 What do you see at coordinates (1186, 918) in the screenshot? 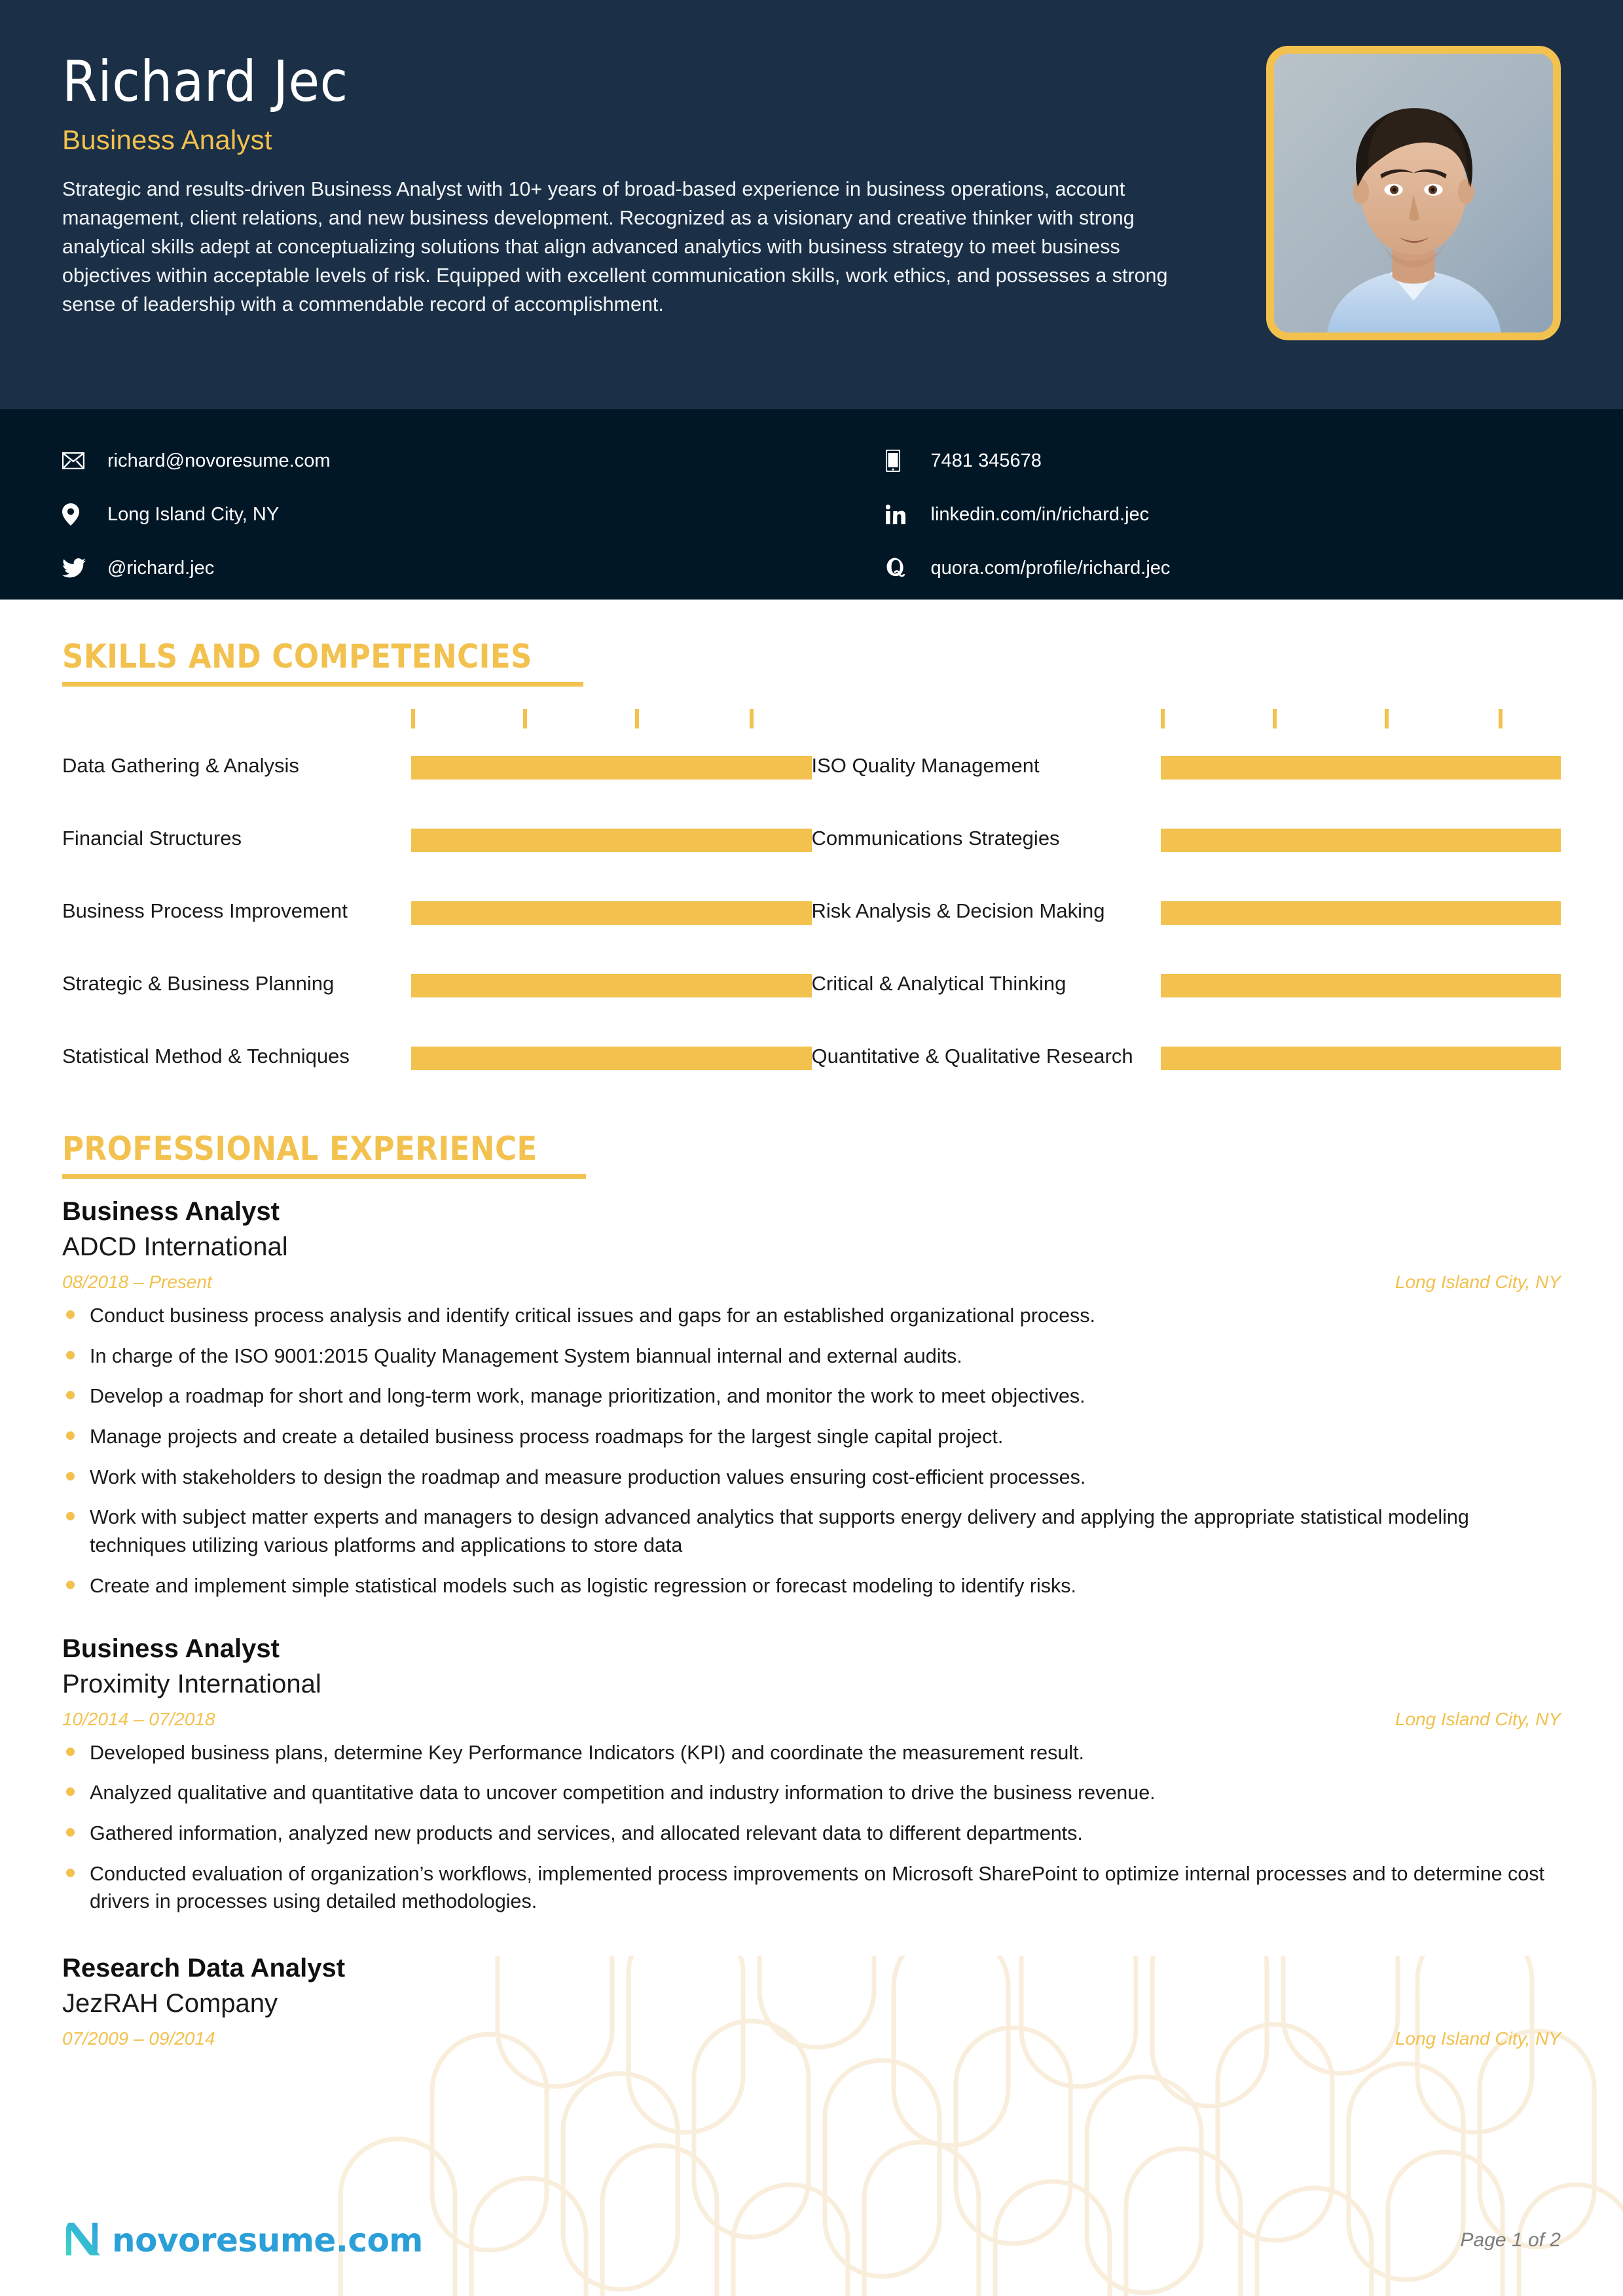
I see `skill-item: Risk Analysis & Decision Making` at bounding box center [1186, 918].